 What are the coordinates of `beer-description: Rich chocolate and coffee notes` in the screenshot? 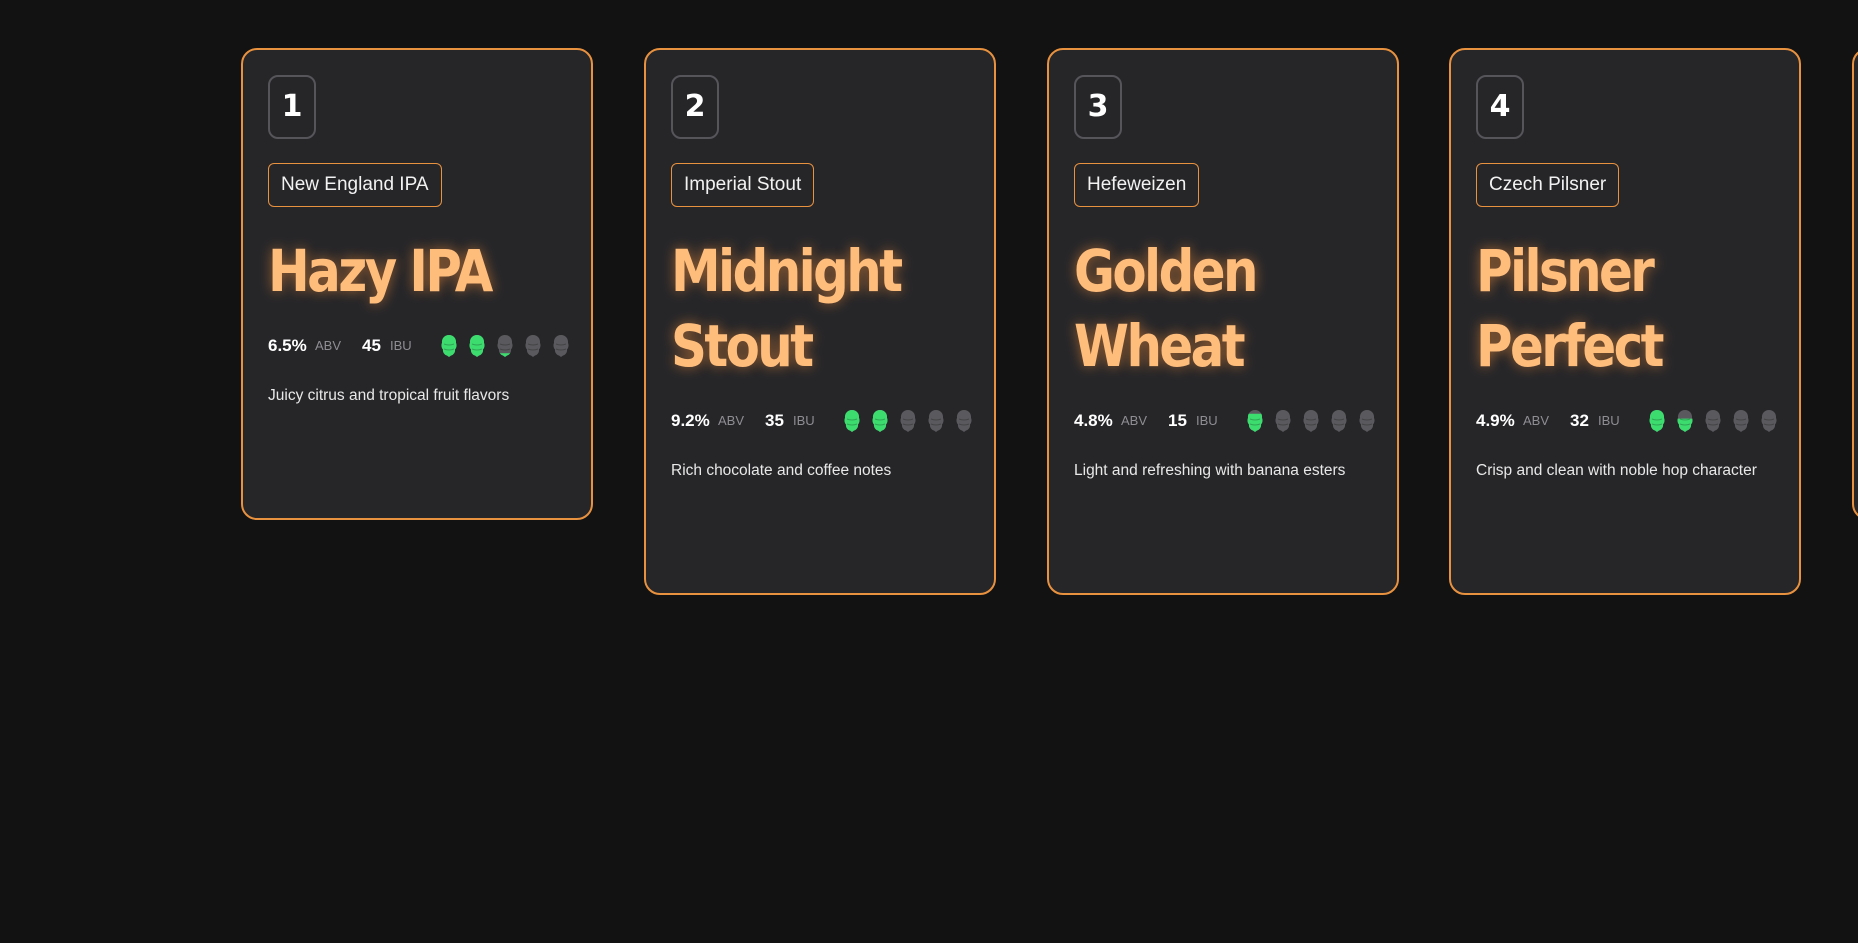 It's located at (781, 470).